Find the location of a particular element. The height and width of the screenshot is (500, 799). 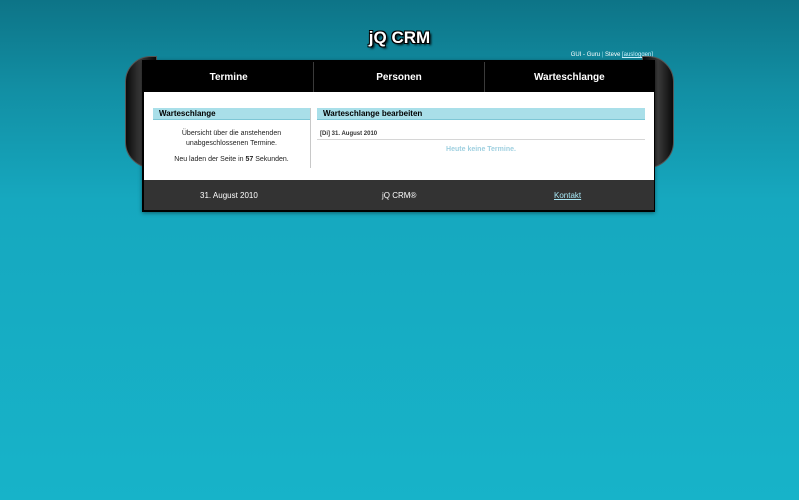

footer-brand: jQ CRM® is located at coordinates (399, 195).